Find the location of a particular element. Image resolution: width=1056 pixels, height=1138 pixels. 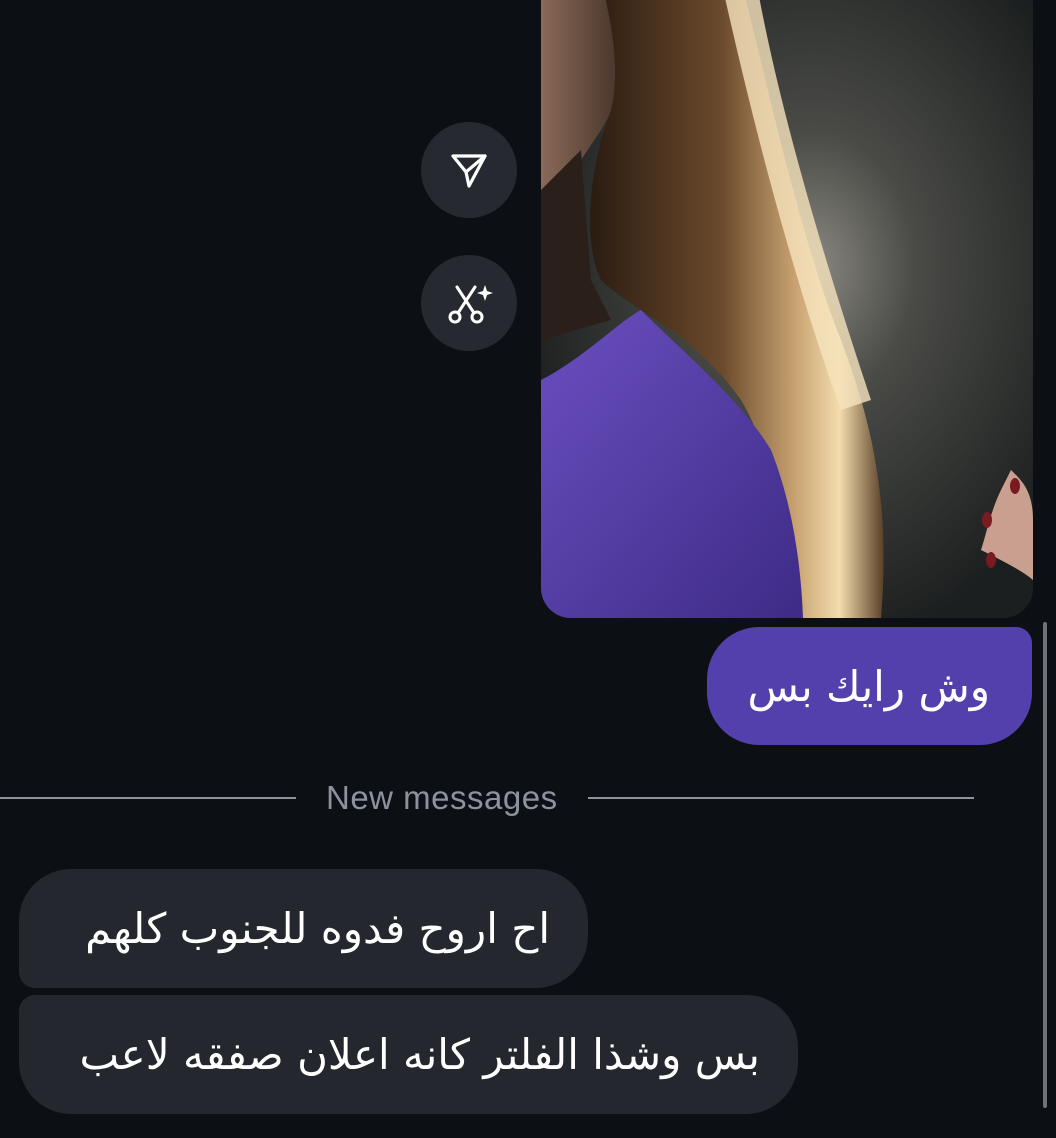

share-button is located at coordinates (469, 170).